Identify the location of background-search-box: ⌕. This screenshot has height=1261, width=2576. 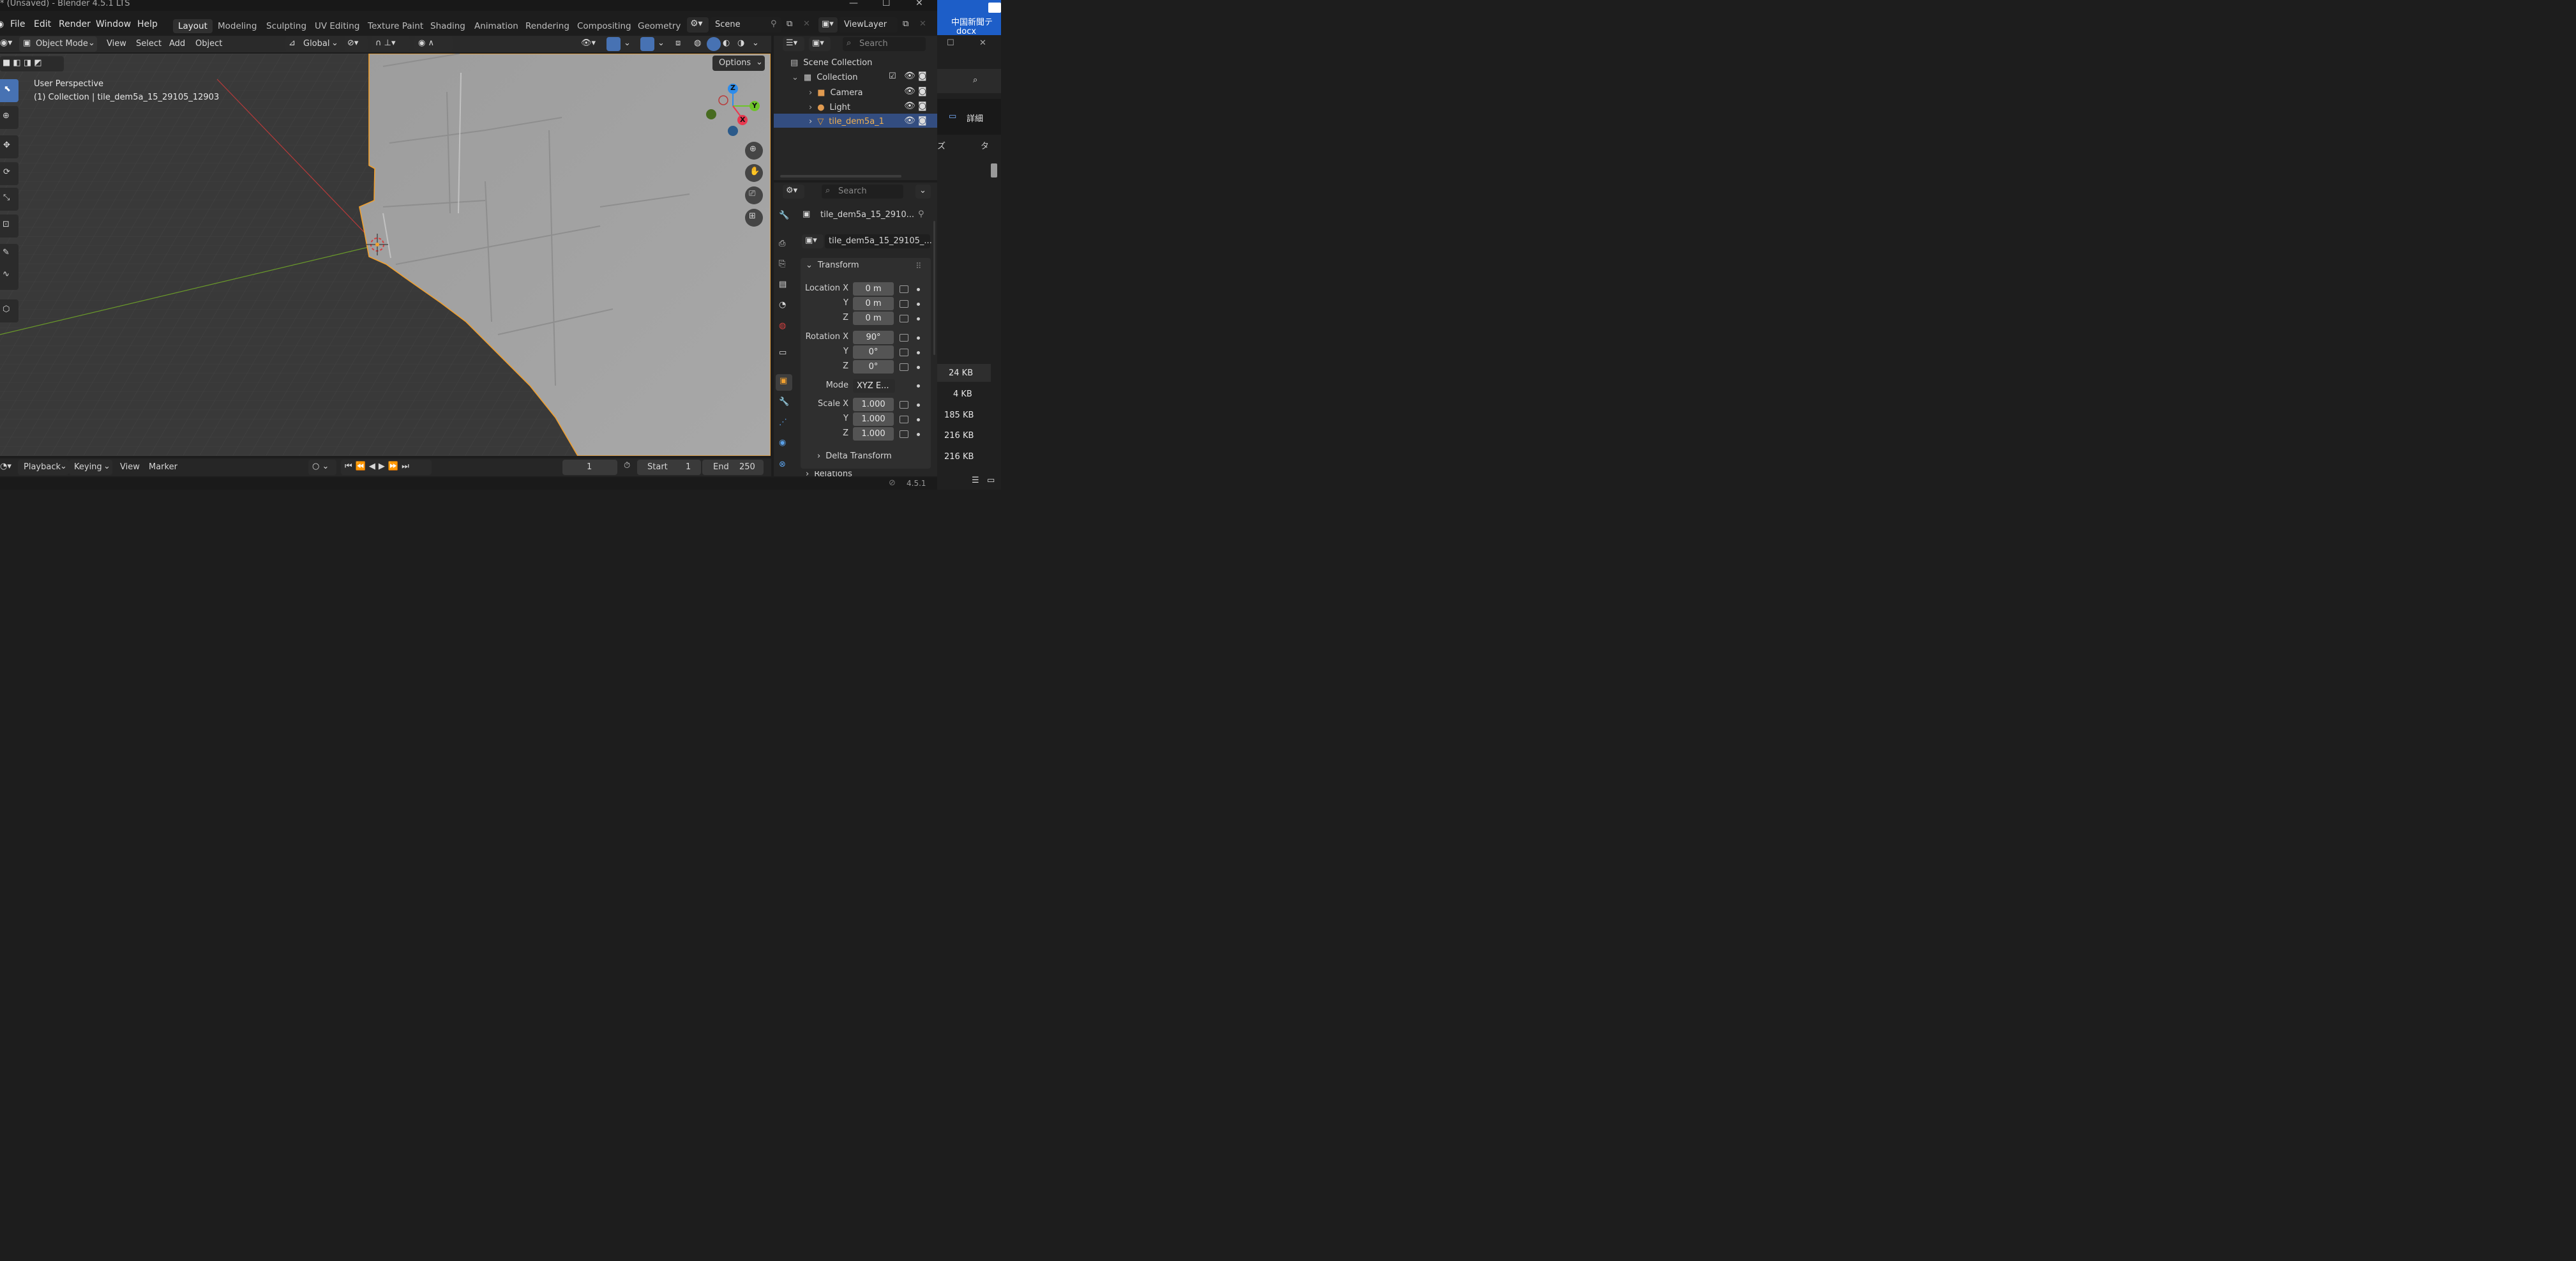
(969, 81).